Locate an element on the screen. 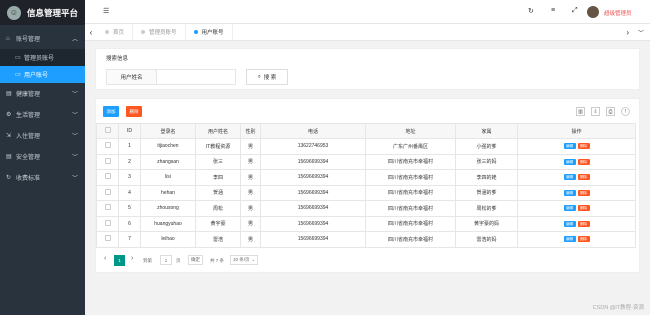 The width and height of the screenshot is (650, 315). cell-login: zhousong is located at coordinates (168, 208).